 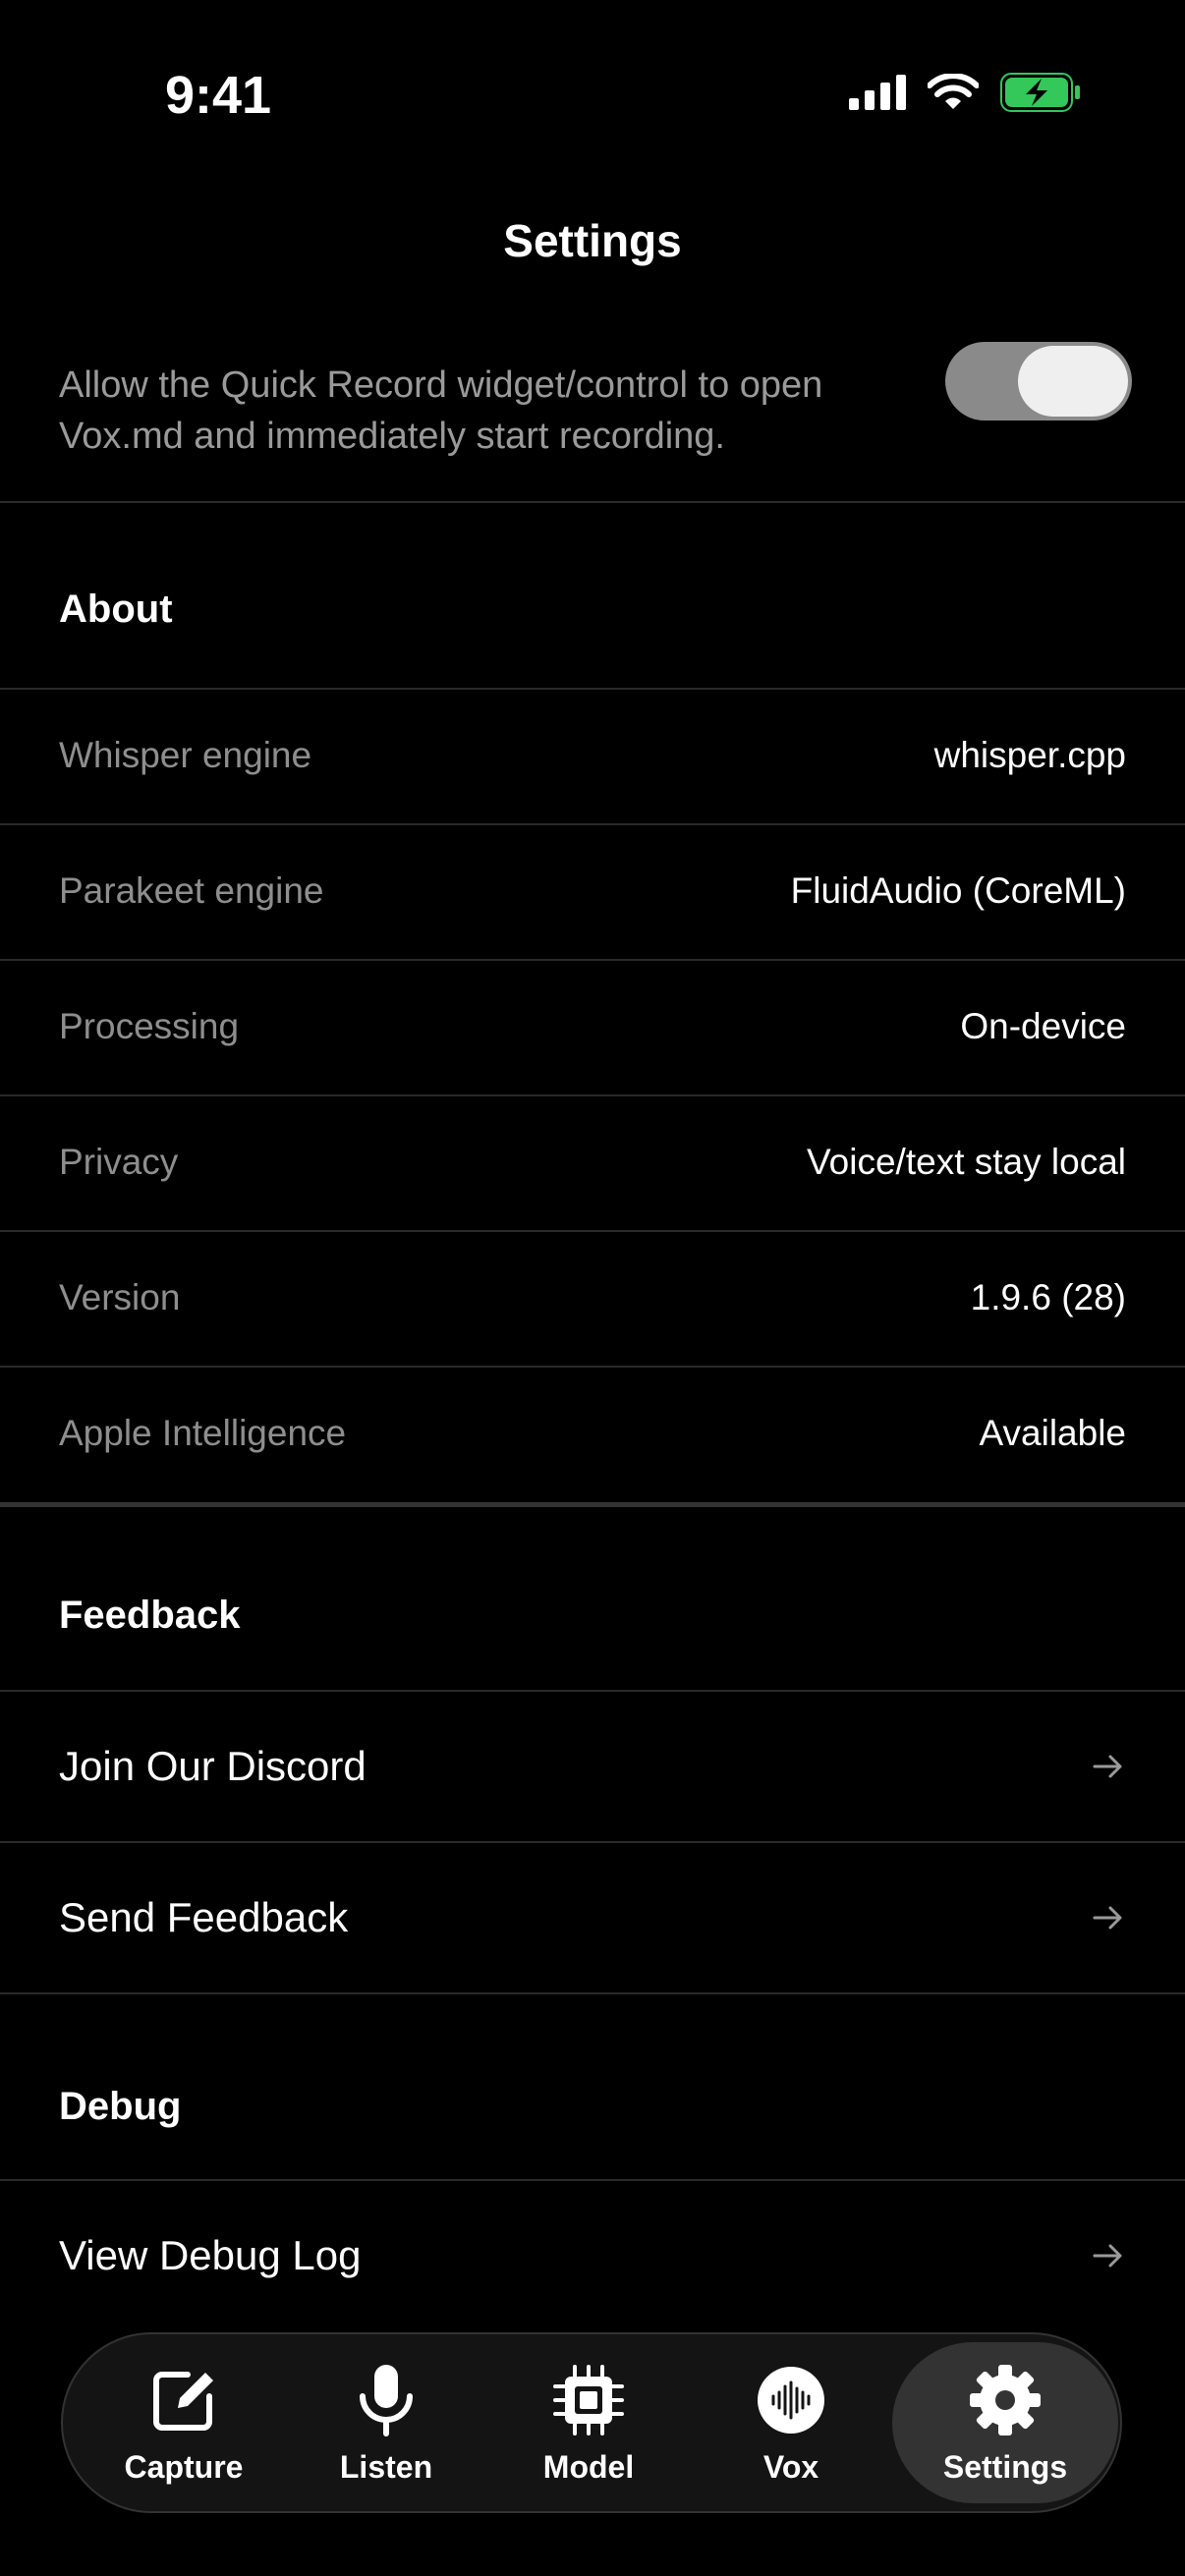 What do you see at coordinates (185, 755) in the screenshot?
I see `info-label: Whisper engine` at bounding box center [185, 755].